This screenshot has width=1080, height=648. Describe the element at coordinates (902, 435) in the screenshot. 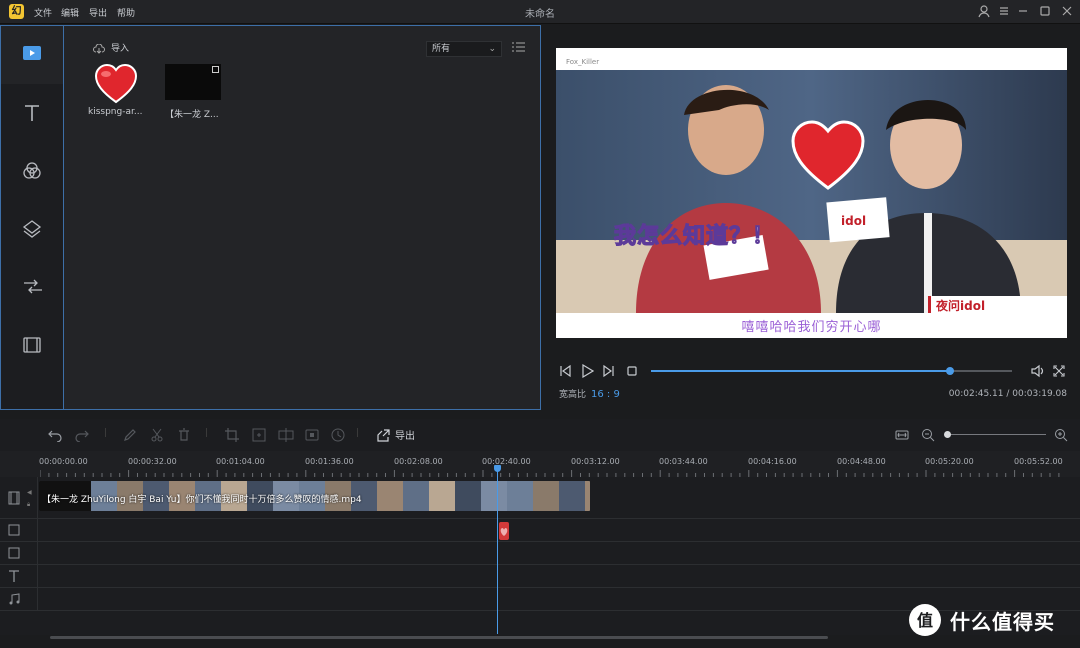

I see `fit-timeline-icon` at that location.